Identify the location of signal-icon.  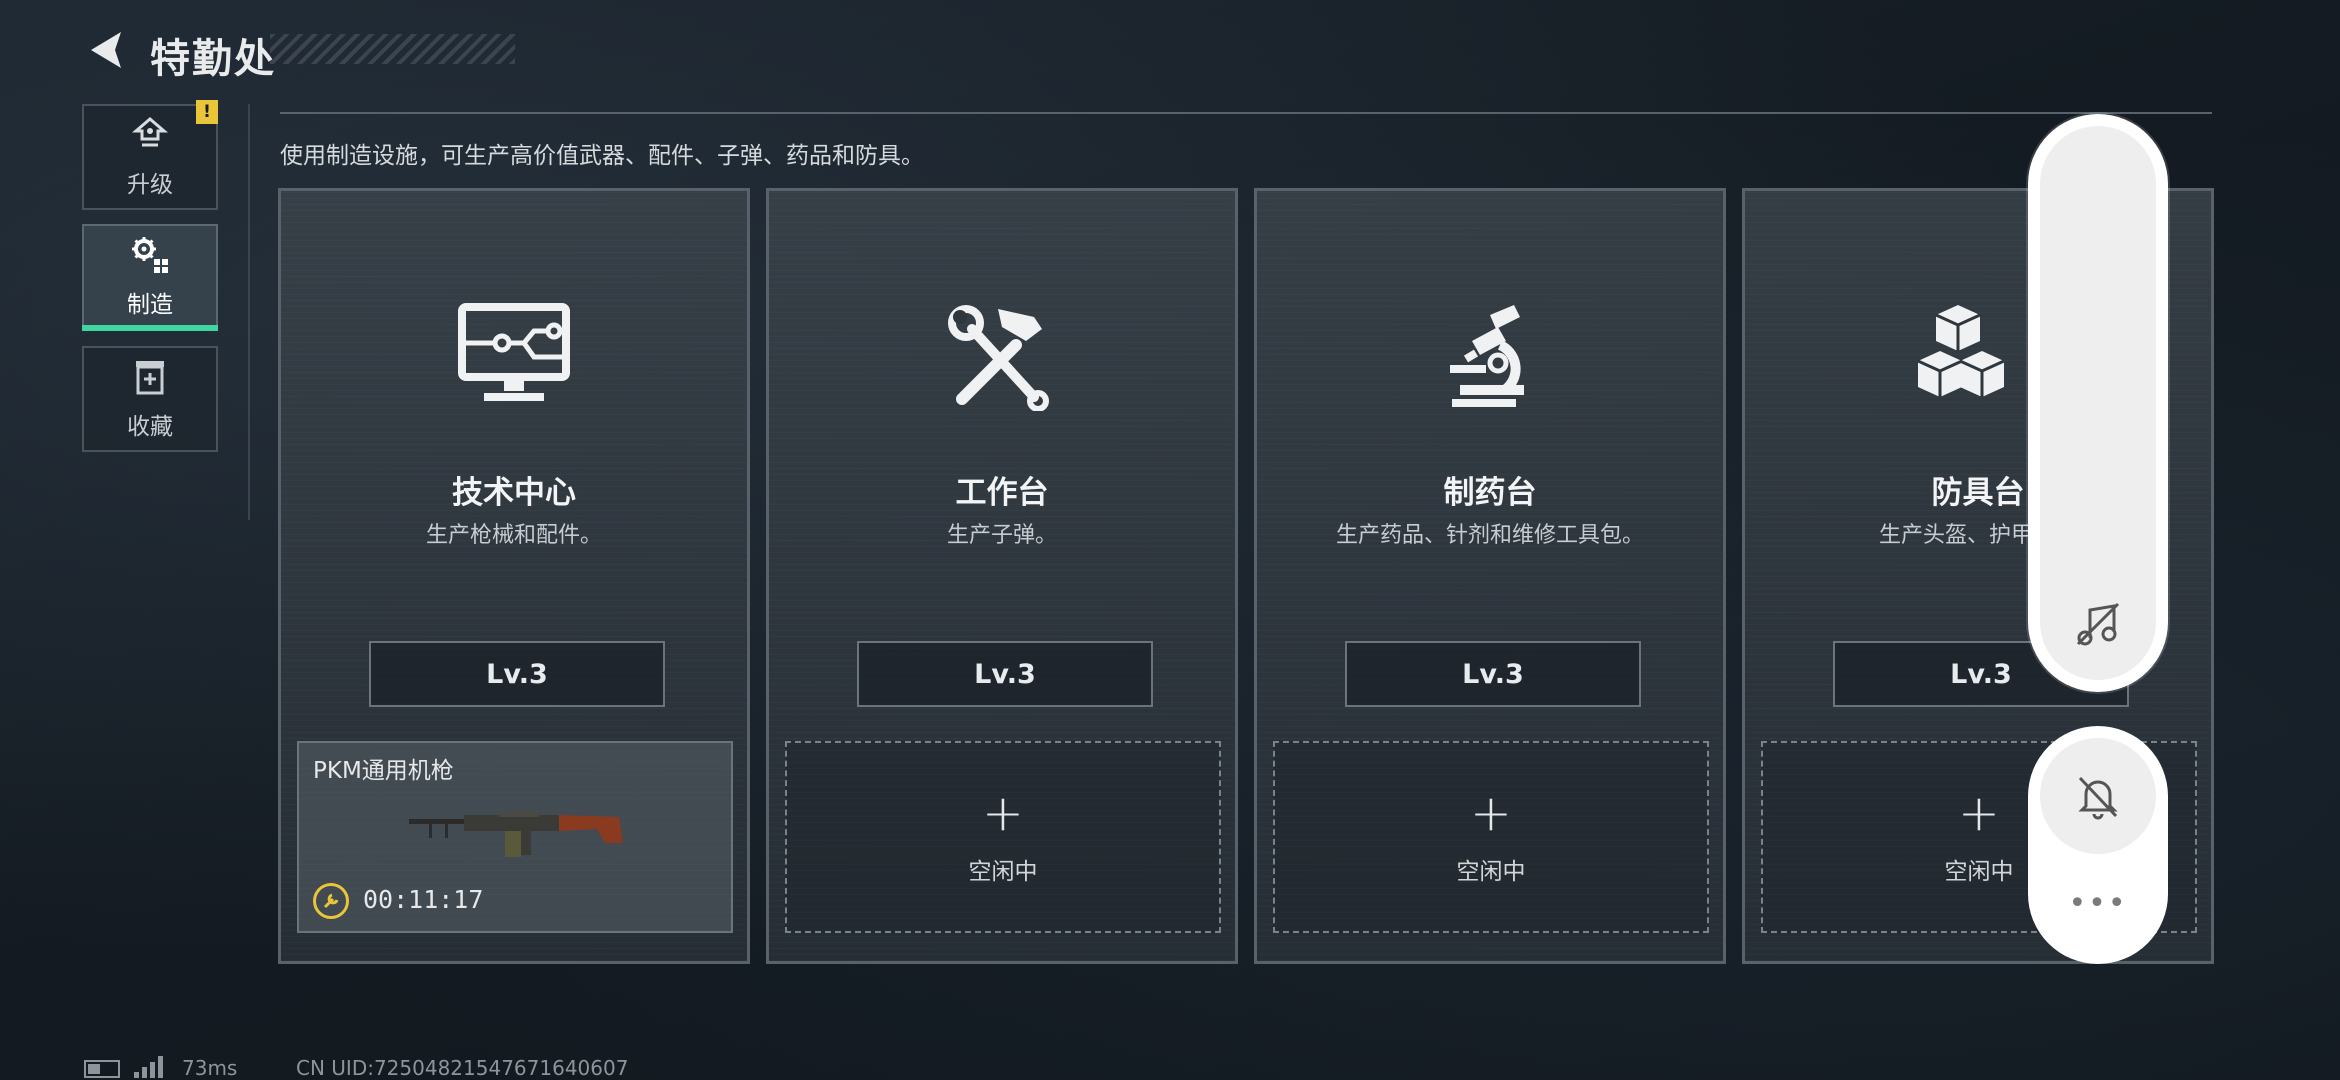
(149, 1067).